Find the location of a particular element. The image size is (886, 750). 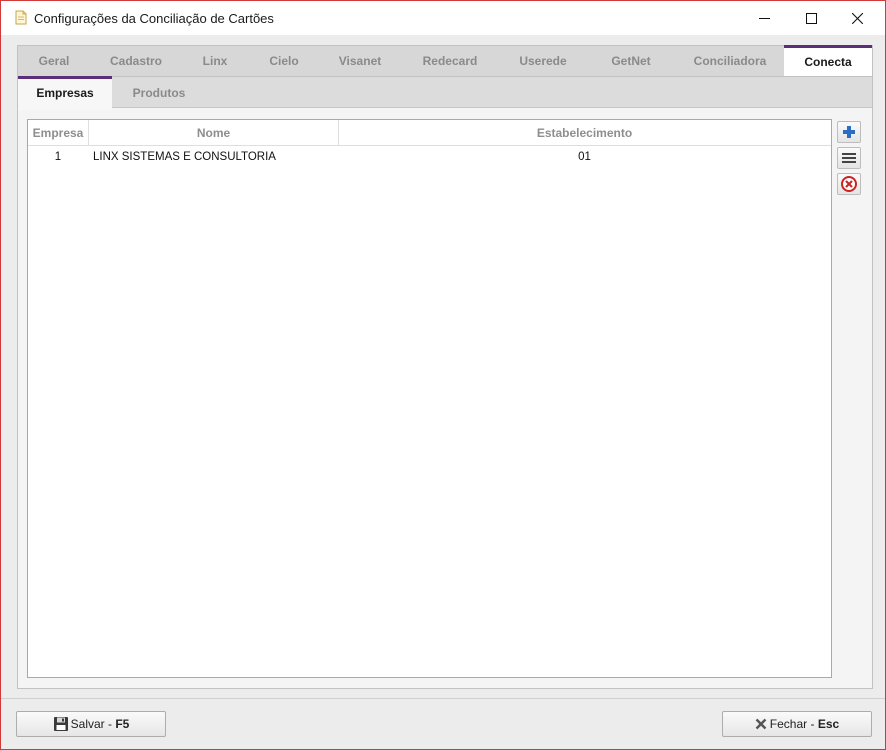

add-button is located at coordinates (849, 132).